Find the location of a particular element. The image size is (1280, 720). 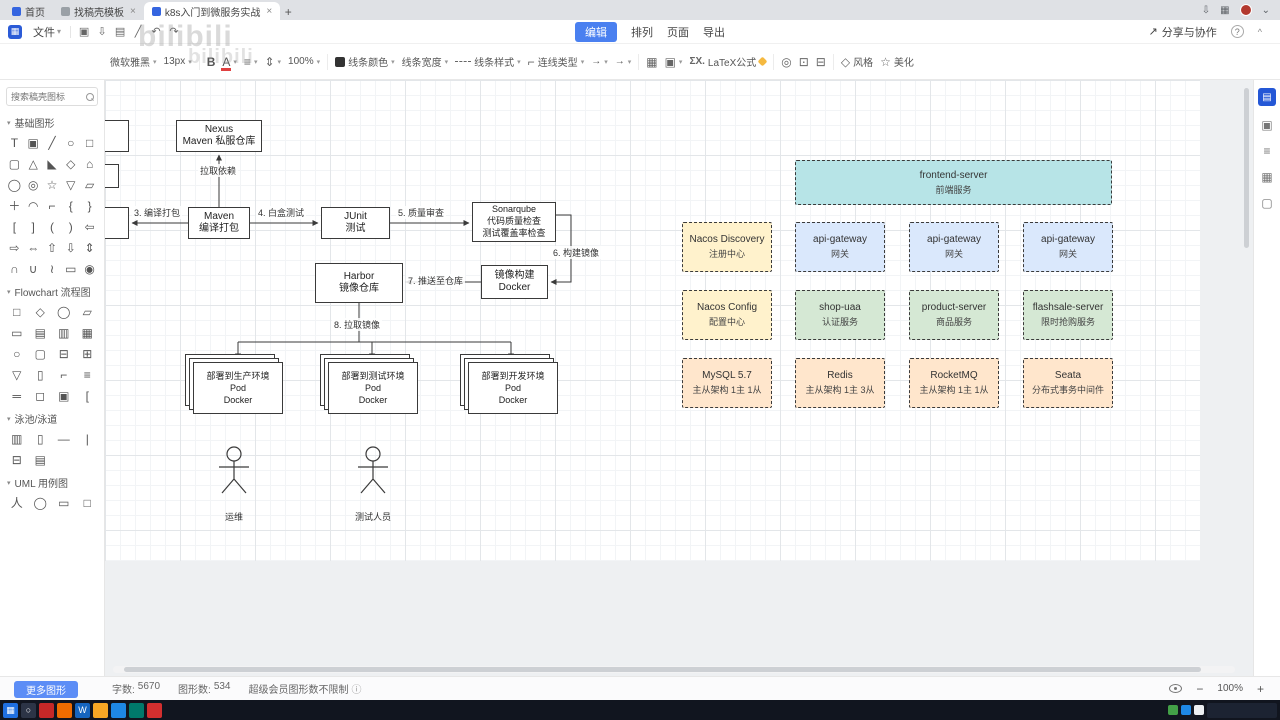

chevron-down-icon: ⌄ is located at coordinates (1266, 10).